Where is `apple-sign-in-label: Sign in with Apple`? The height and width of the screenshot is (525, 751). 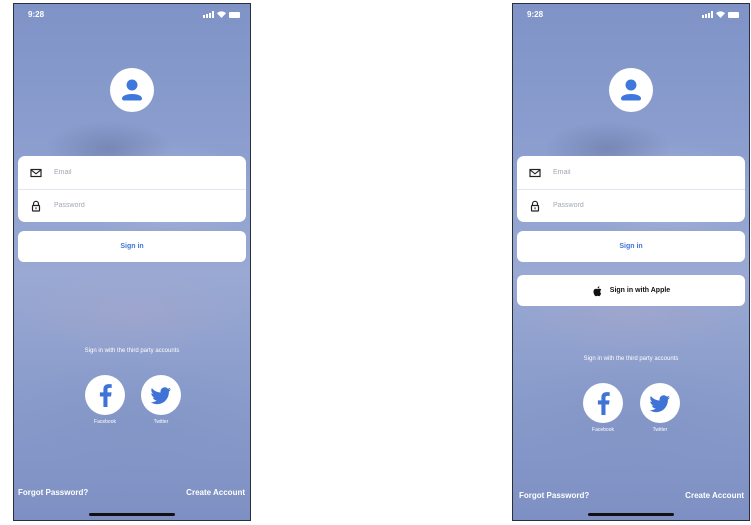
apple-sign-in-label: Sign in with Apple is located at coordinates (640, 290).